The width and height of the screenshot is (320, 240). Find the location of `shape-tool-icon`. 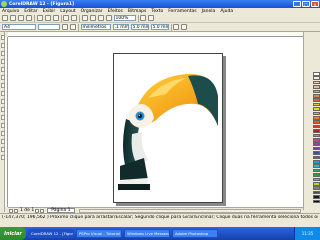

shape-tool-icon is located at coordinates (2, 45).